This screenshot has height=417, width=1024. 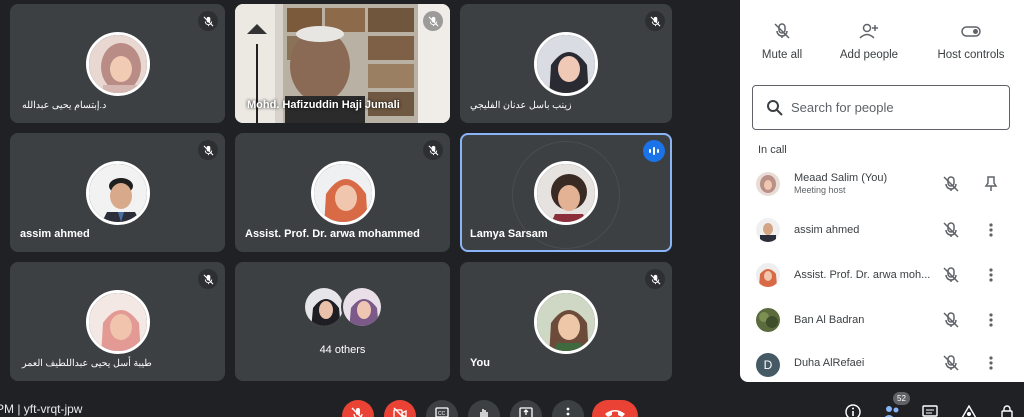 I want to click on speaking-icon, so click(x=654, y=151).